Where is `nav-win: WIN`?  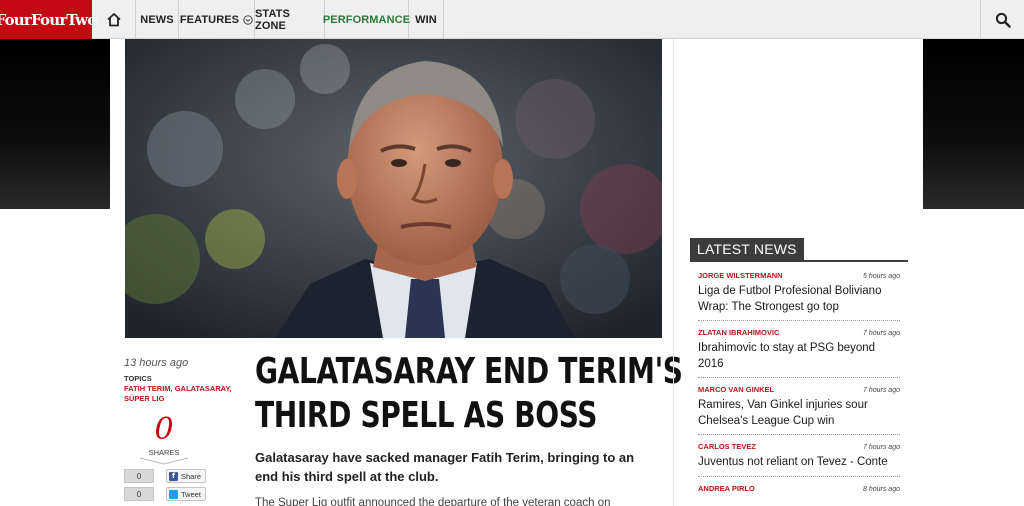 nav-win: WIN is located at coordinates (426, 19).